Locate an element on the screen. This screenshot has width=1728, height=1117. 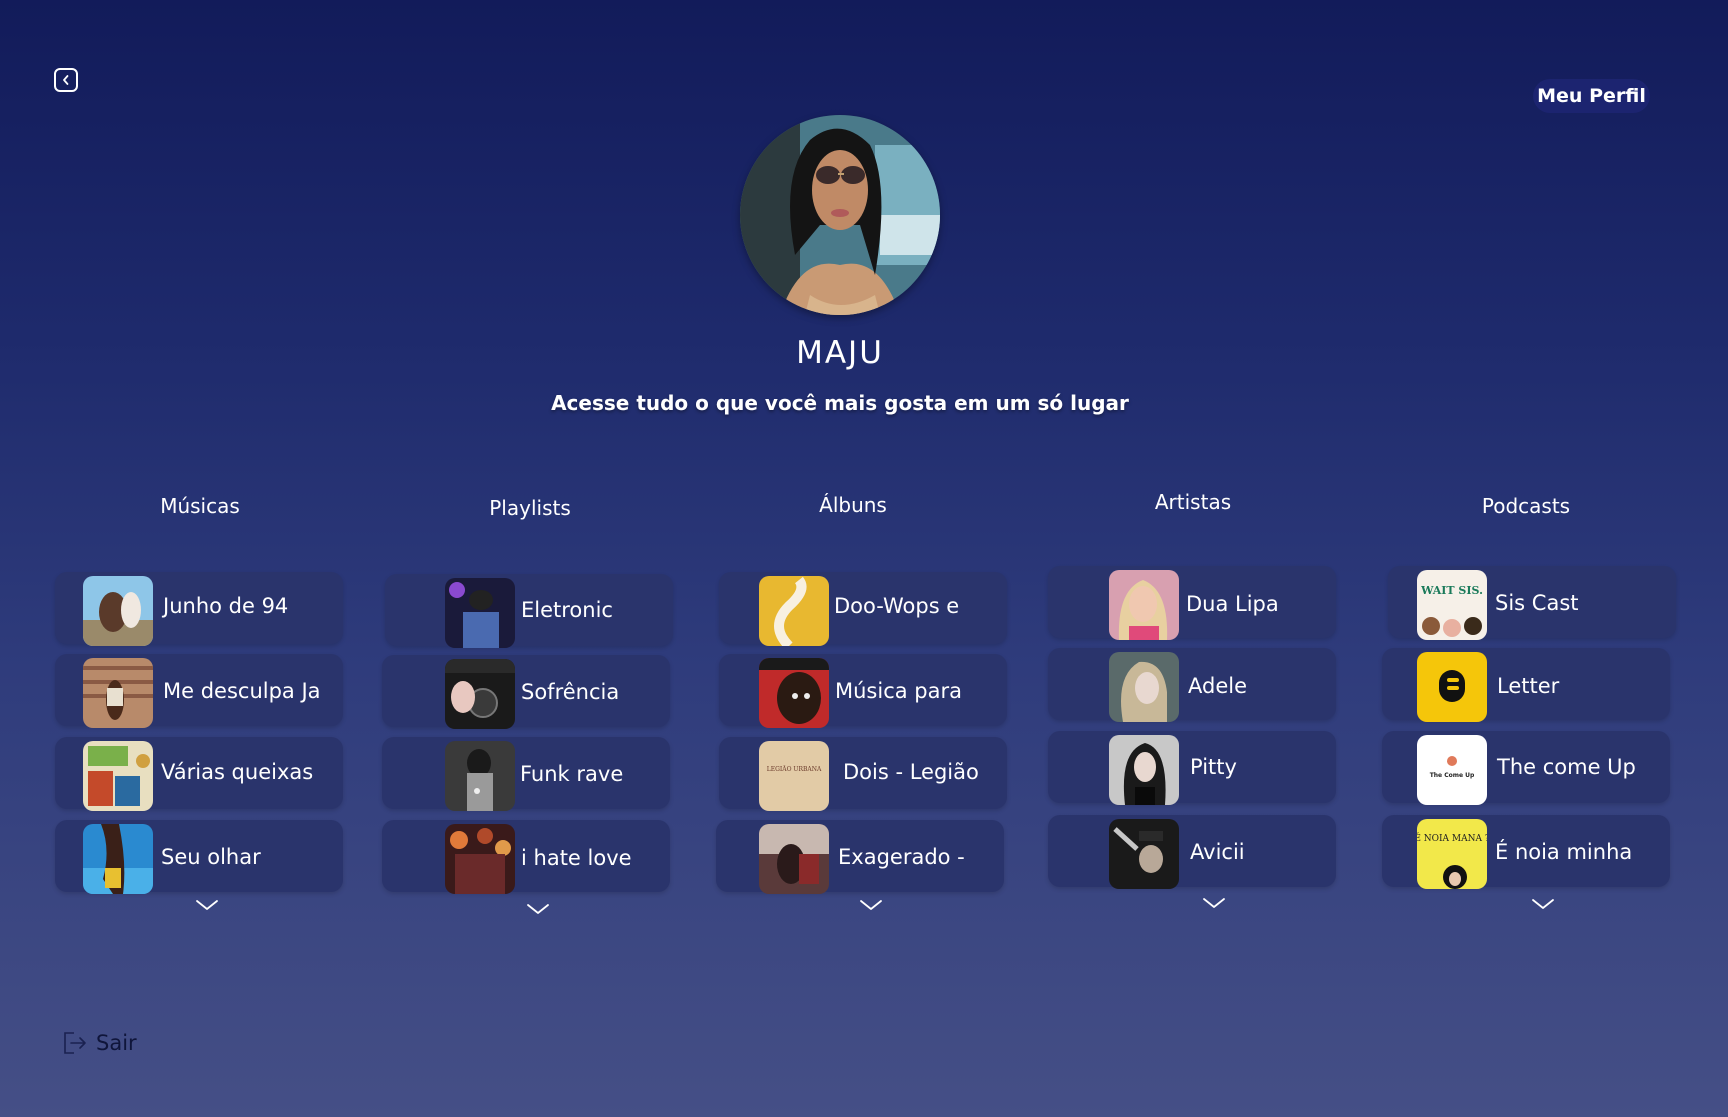
card-label: Exagerado - is located at coordinates (901, 857).